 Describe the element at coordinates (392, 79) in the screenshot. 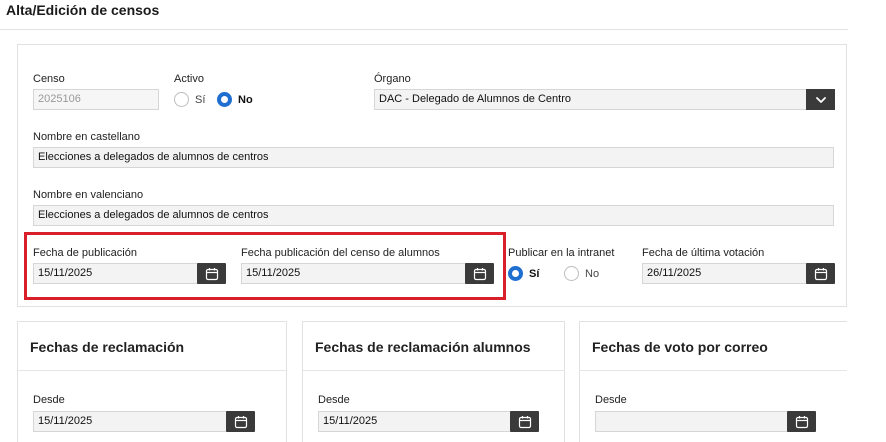

I see `organo-label: Órgano` at that location.